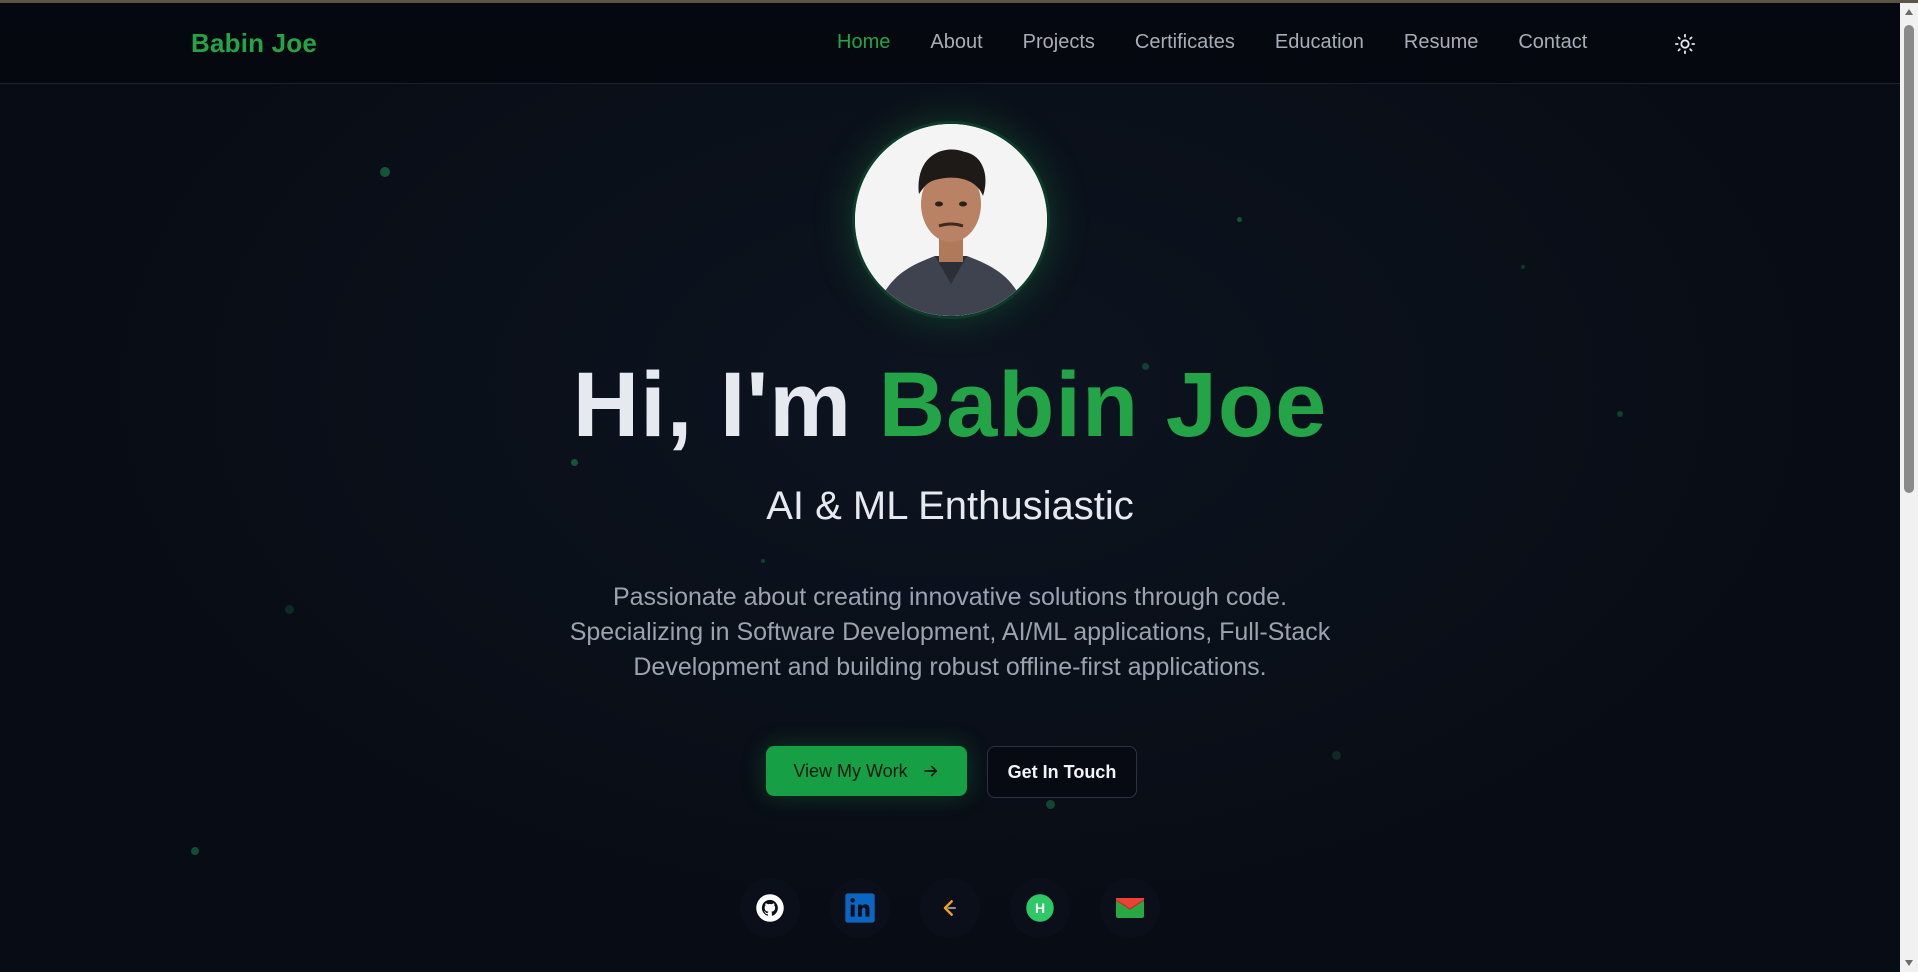 Image resolution: width=1918 pixels, height=972 pixels. I want to click on nav-projects: Projects, so click(1059, 42).